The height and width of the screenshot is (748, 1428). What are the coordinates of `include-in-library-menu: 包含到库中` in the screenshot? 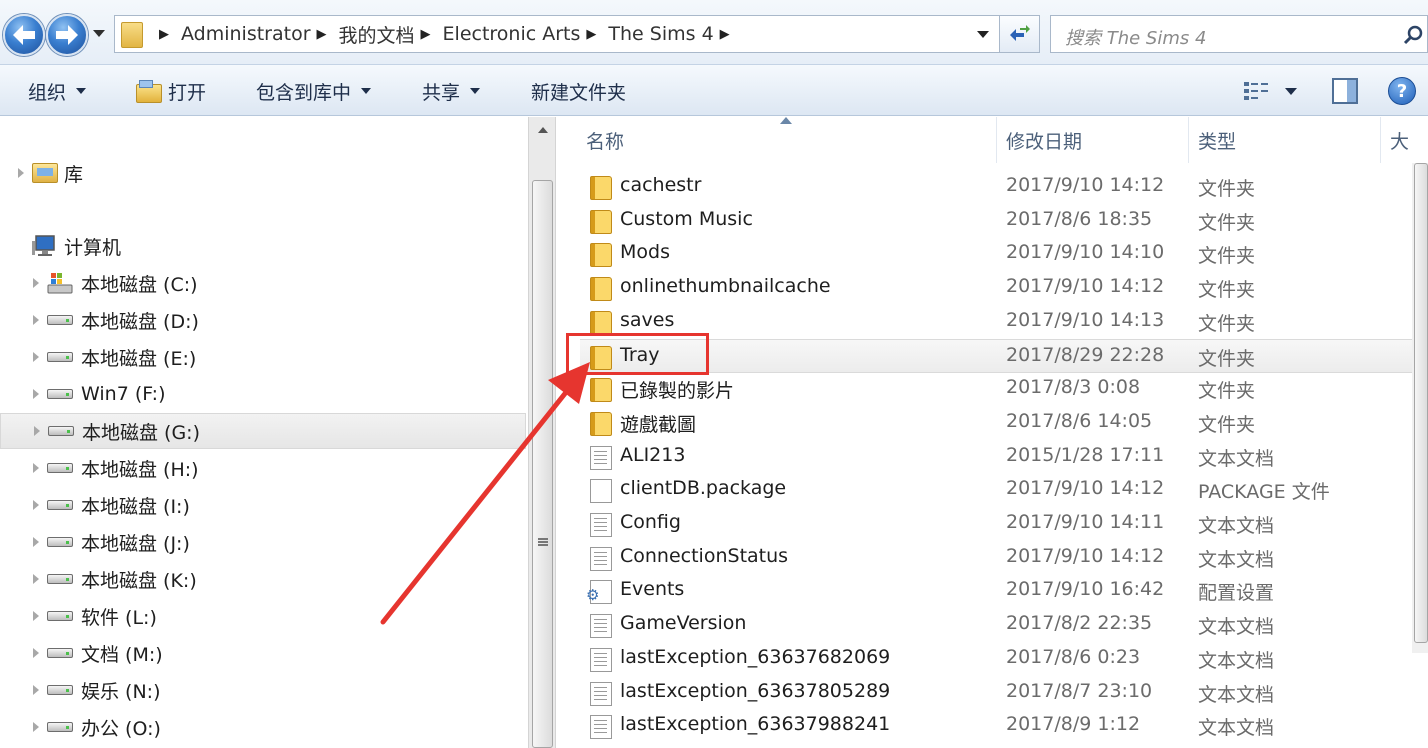 It's located at (314, 91).